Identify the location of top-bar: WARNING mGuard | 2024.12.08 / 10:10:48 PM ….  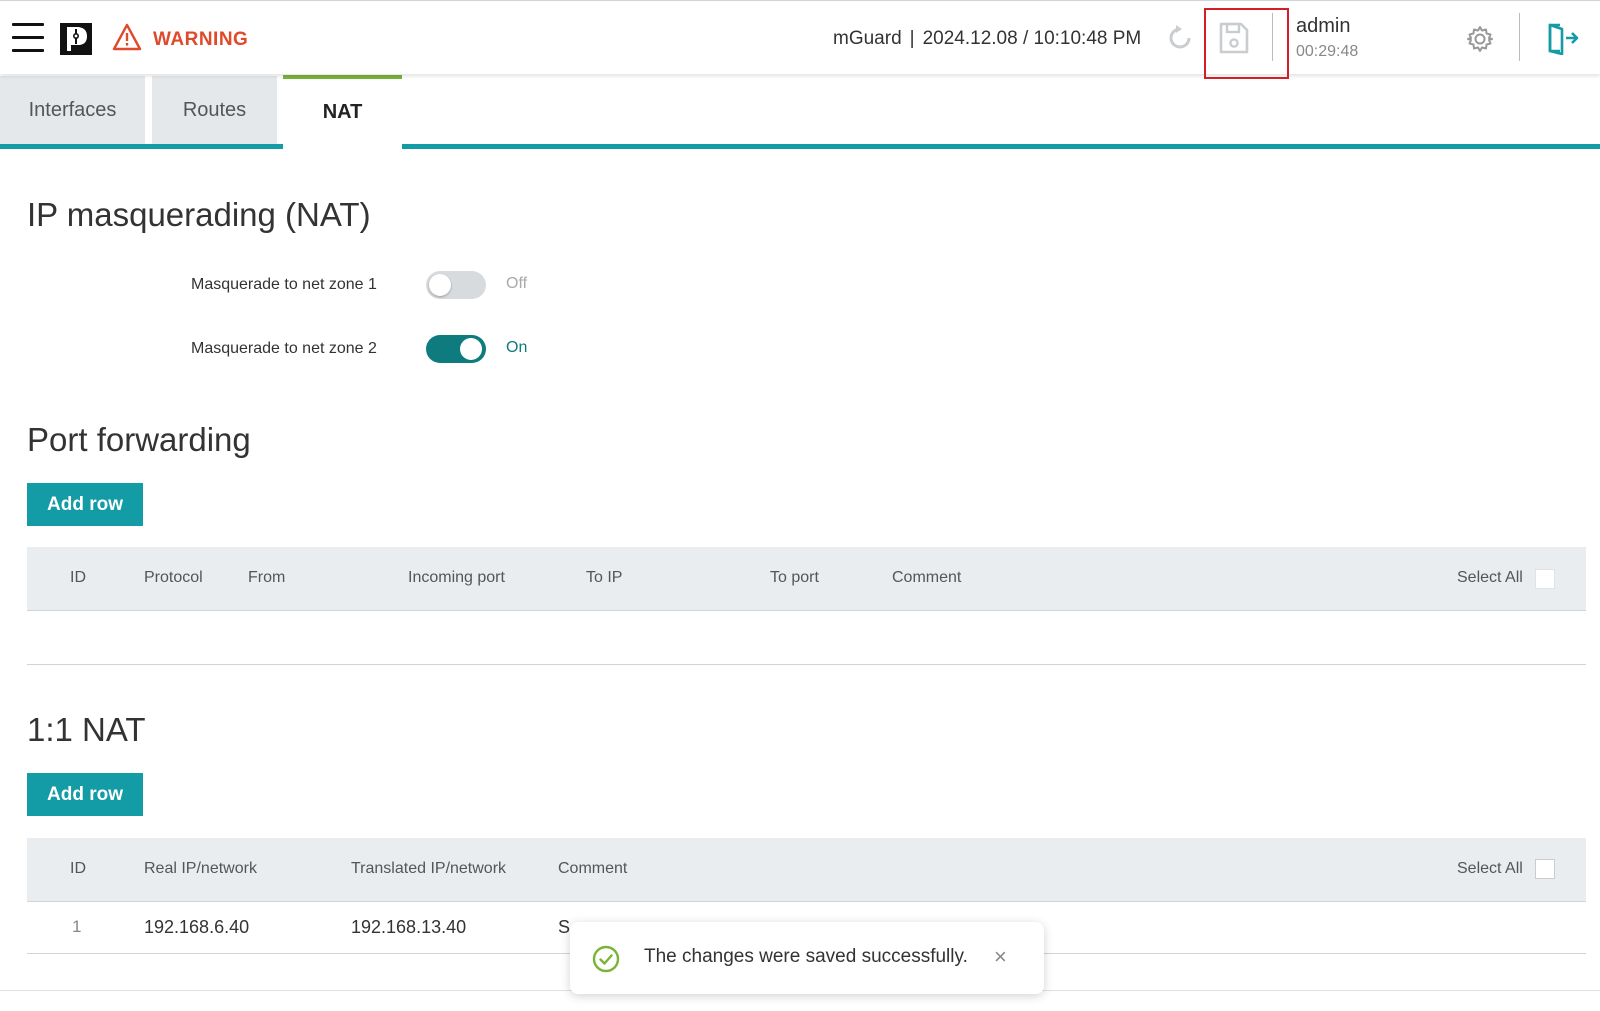
(800, 39).